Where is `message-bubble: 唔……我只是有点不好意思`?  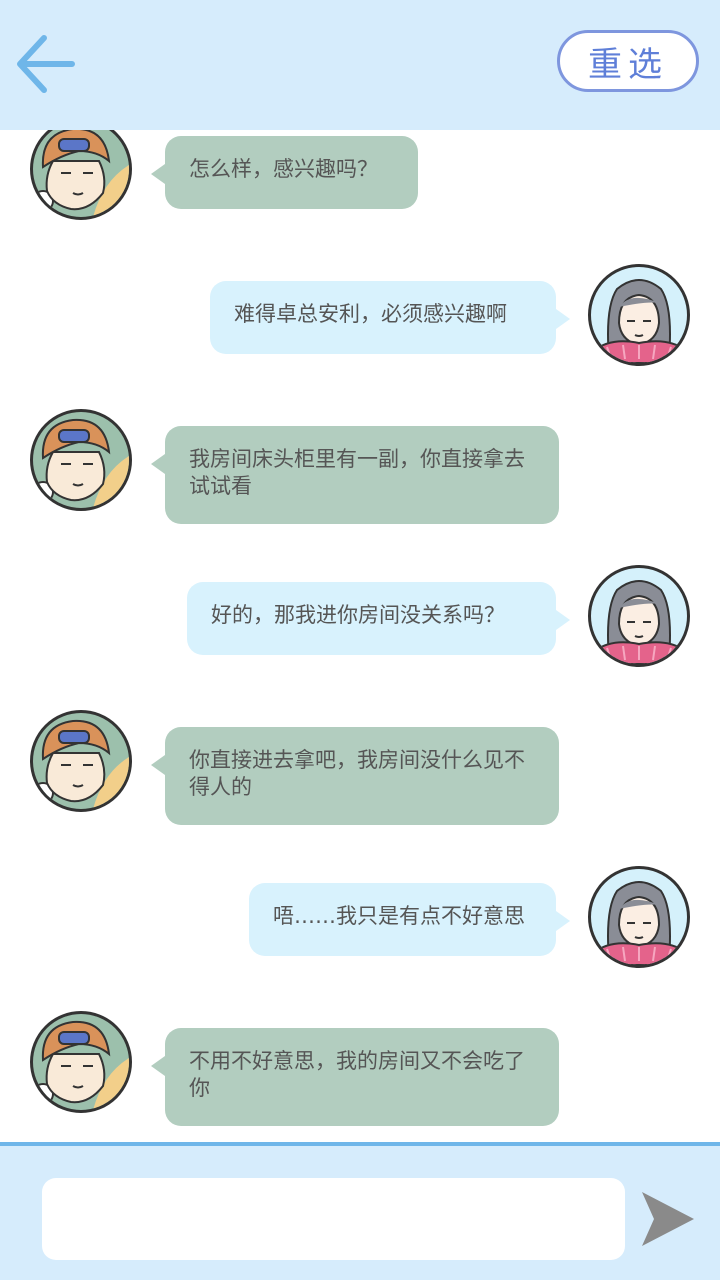 message-bubble: 唔……我只是有点不好意思 is located at coordinates (409, 919).